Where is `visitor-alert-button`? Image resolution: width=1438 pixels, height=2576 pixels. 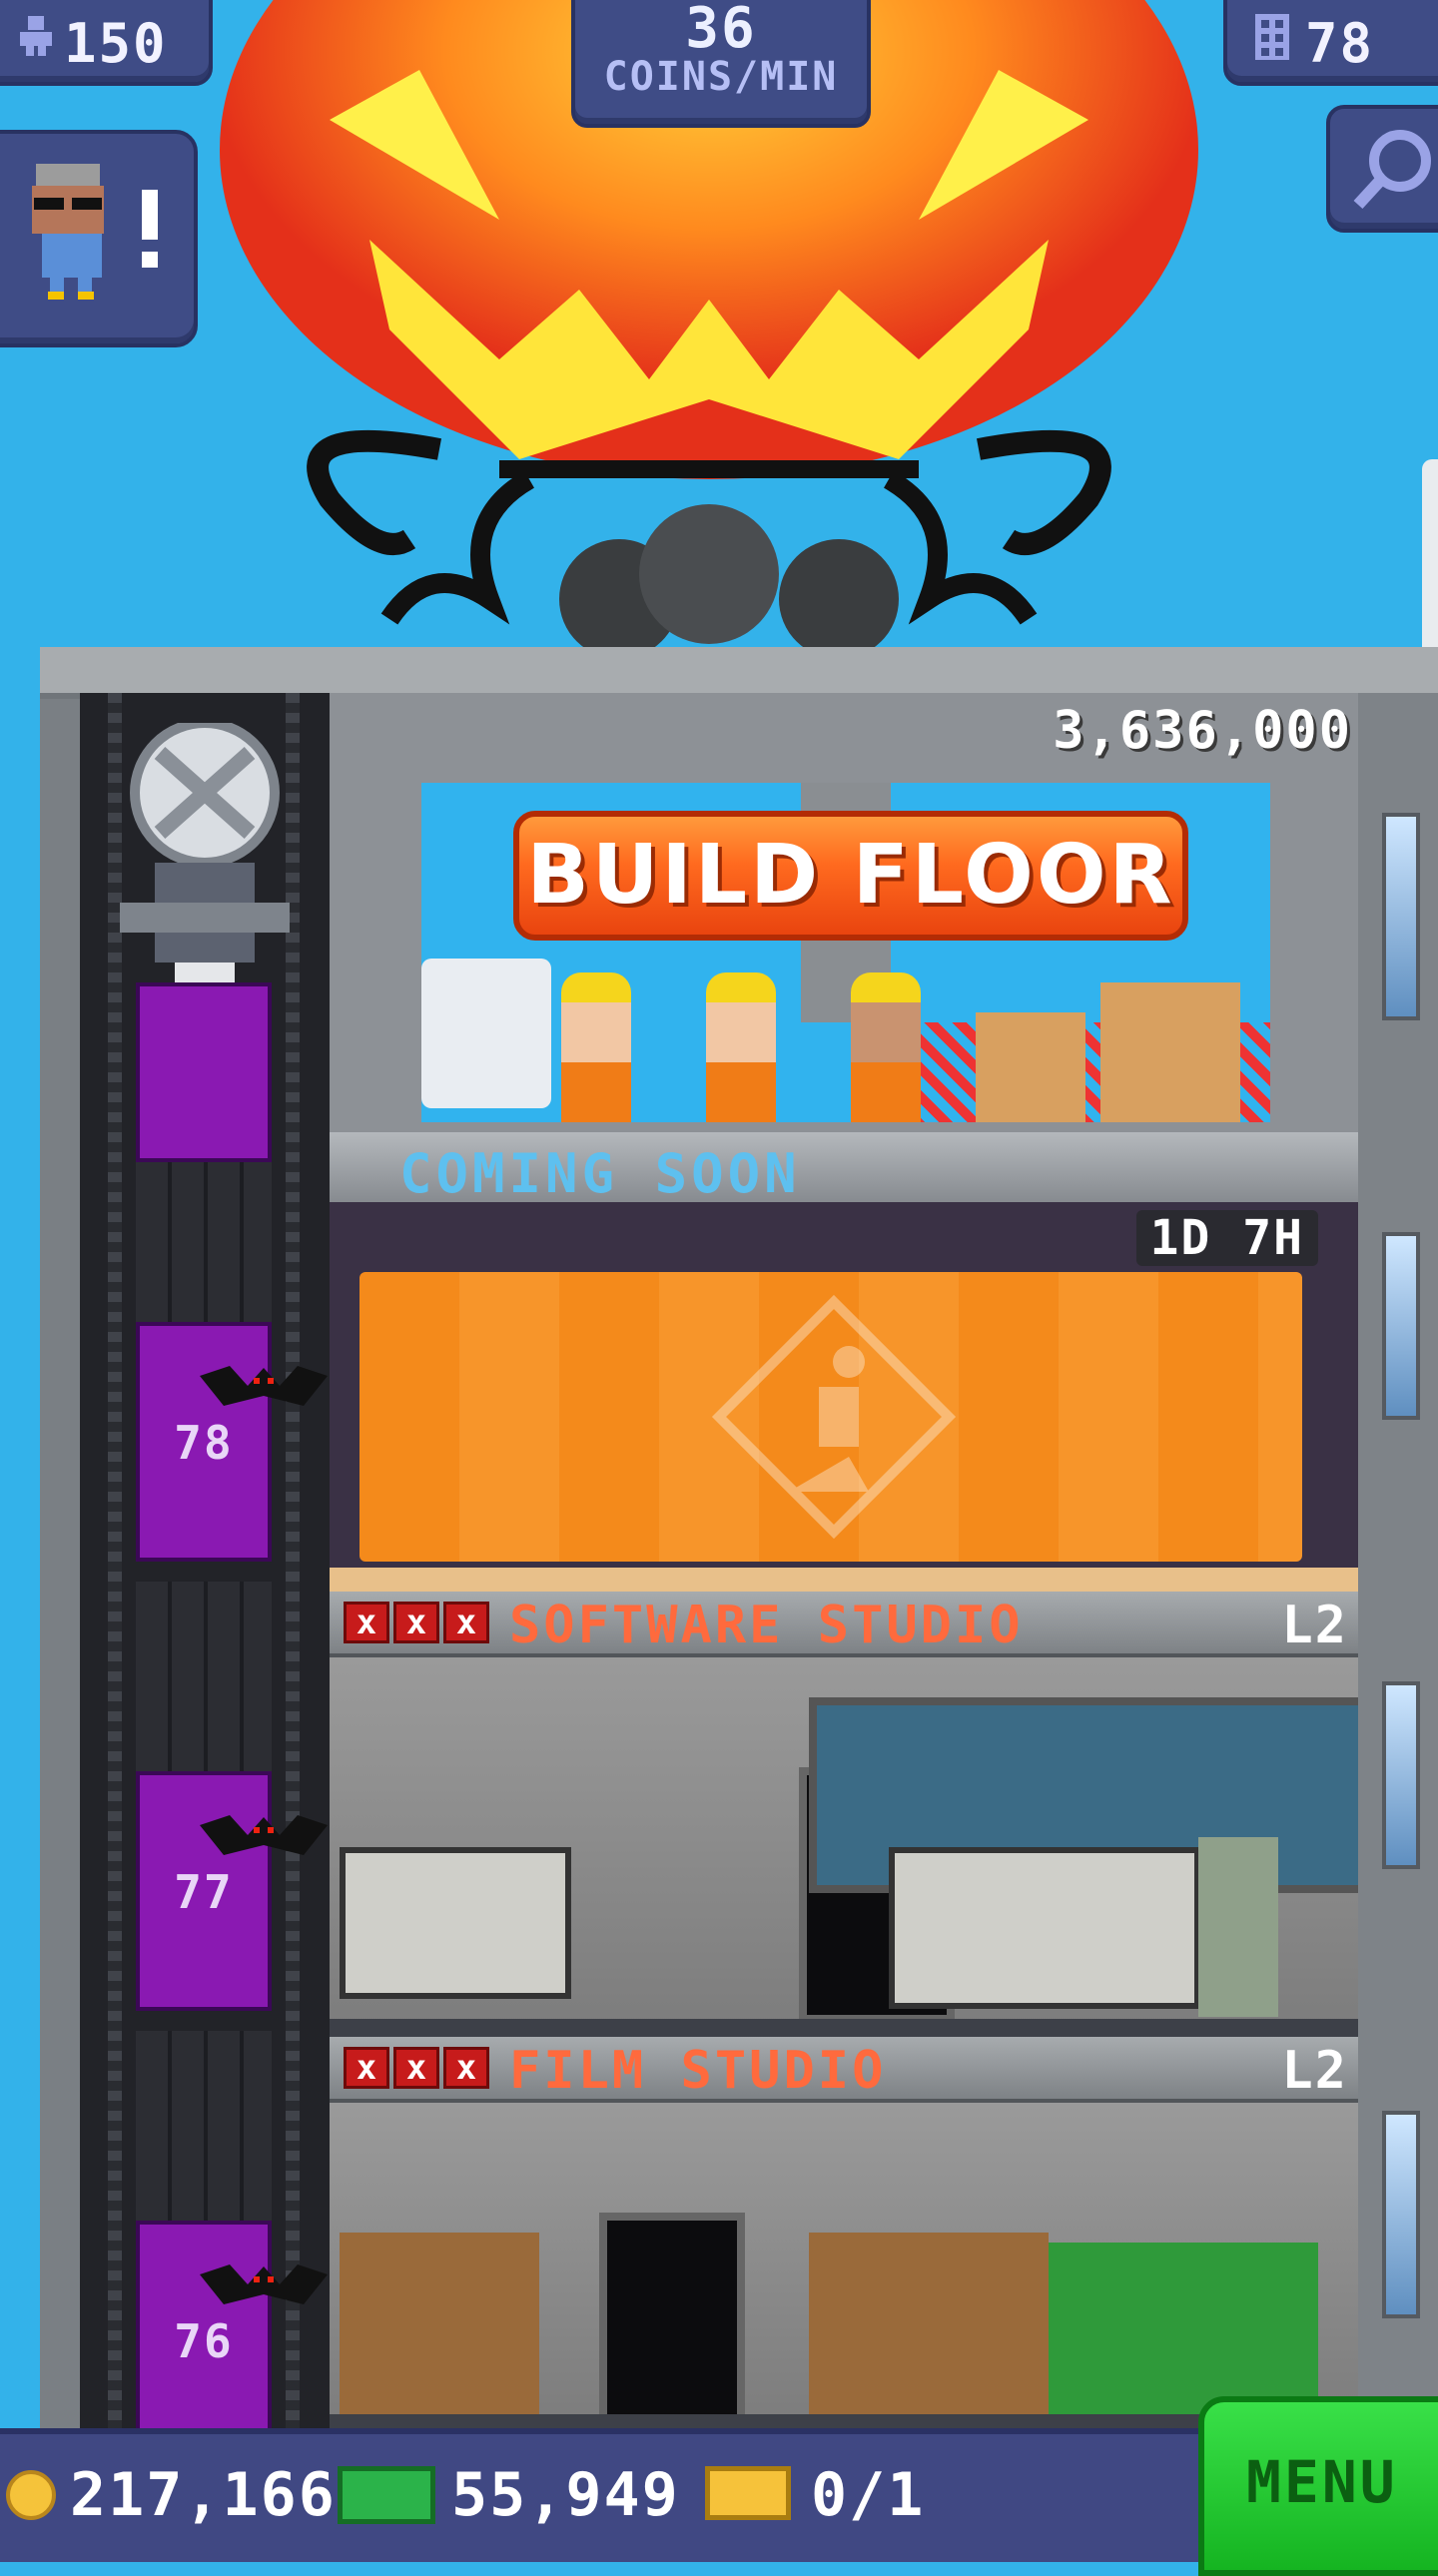 visitor-alert-button is located at coordinates (99, 238).